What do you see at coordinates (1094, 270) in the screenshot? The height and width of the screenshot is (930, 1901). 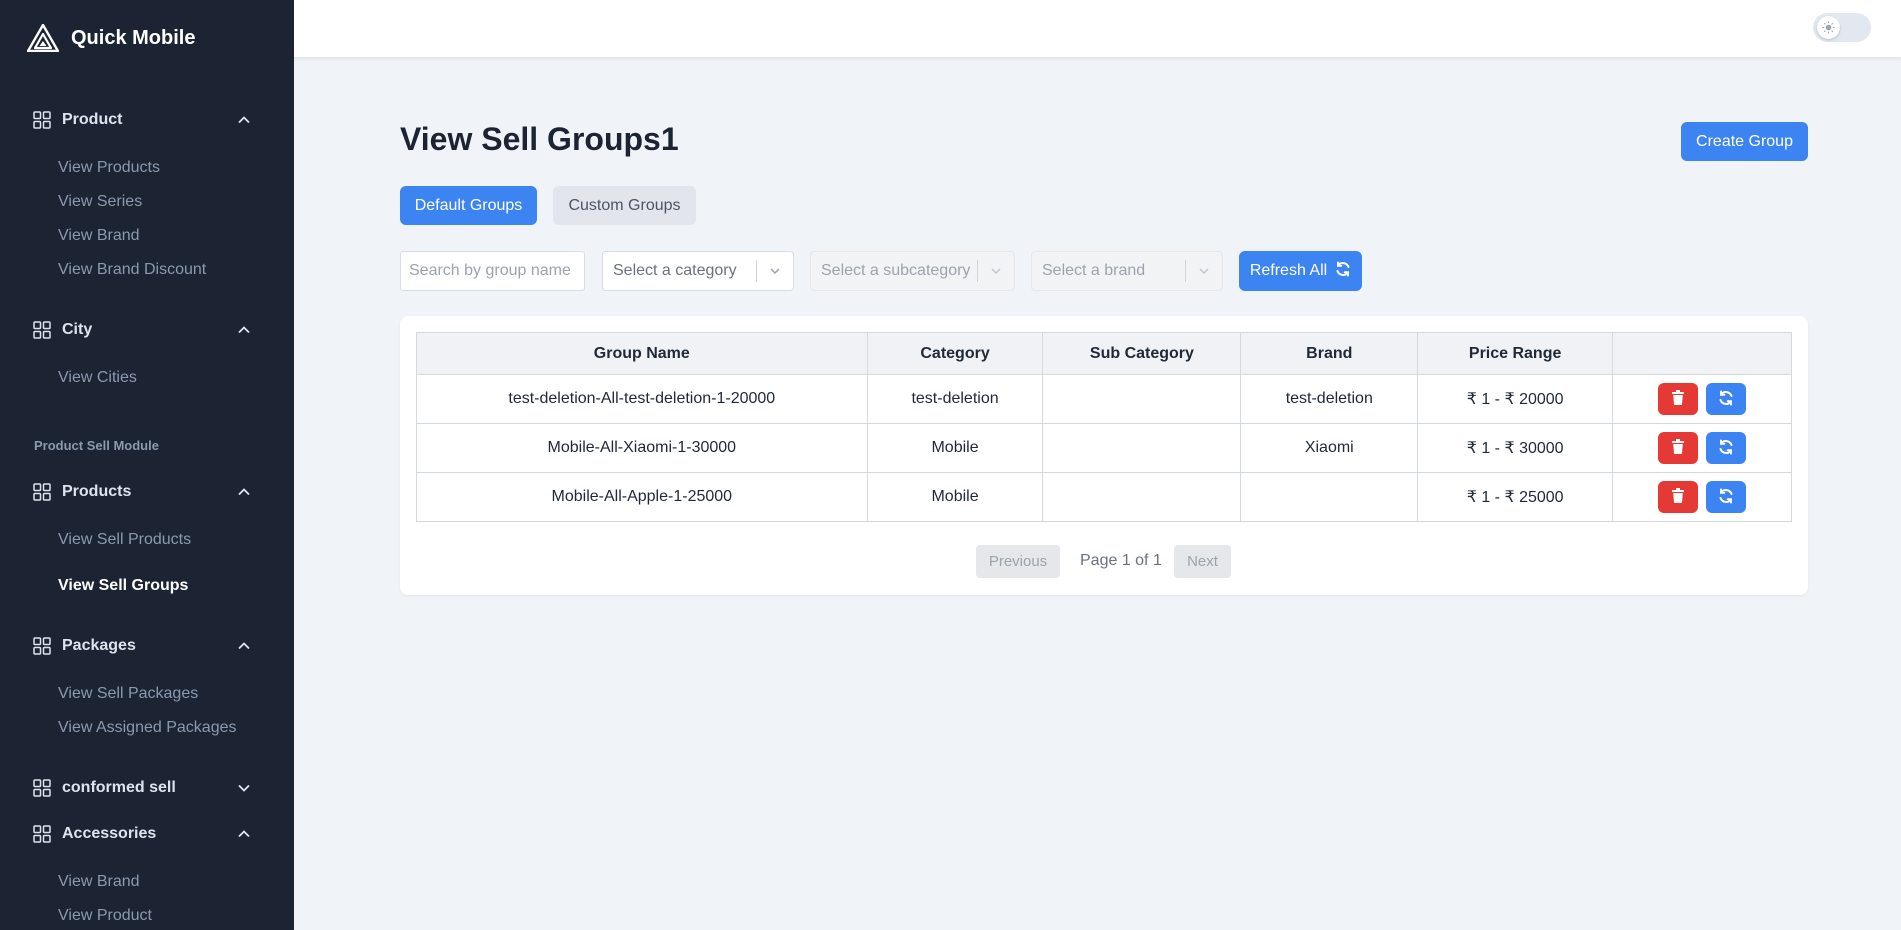 I see `brand-select-placeholder: Select a brand` at bounding box center [1094, 270].